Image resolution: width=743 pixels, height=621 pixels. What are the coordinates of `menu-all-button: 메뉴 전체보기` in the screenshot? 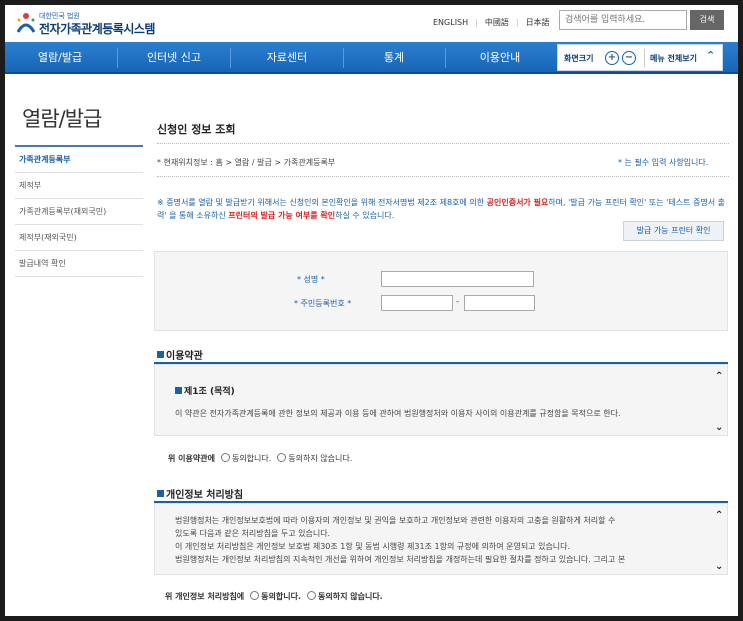 It's located at (673, 58).